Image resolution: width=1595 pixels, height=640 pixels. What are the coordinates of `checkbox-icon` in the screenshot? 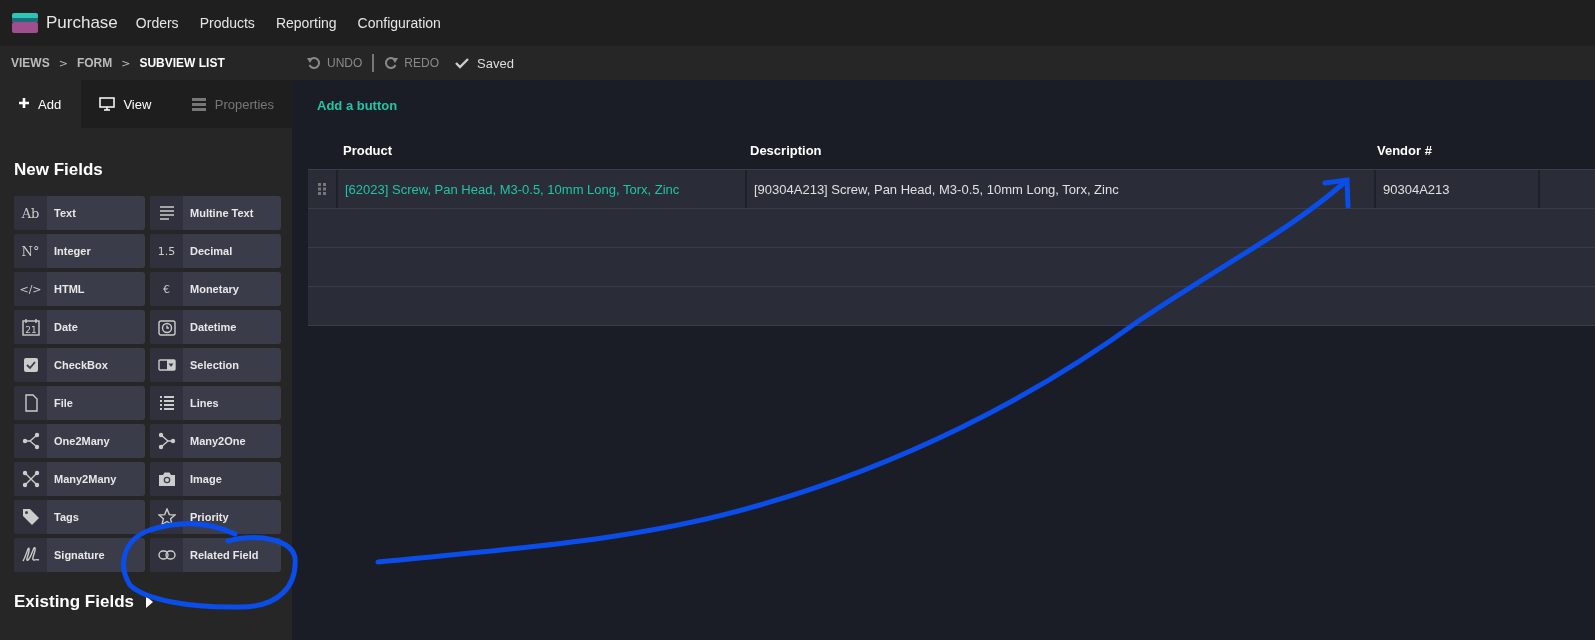 It's located at (30, 365).